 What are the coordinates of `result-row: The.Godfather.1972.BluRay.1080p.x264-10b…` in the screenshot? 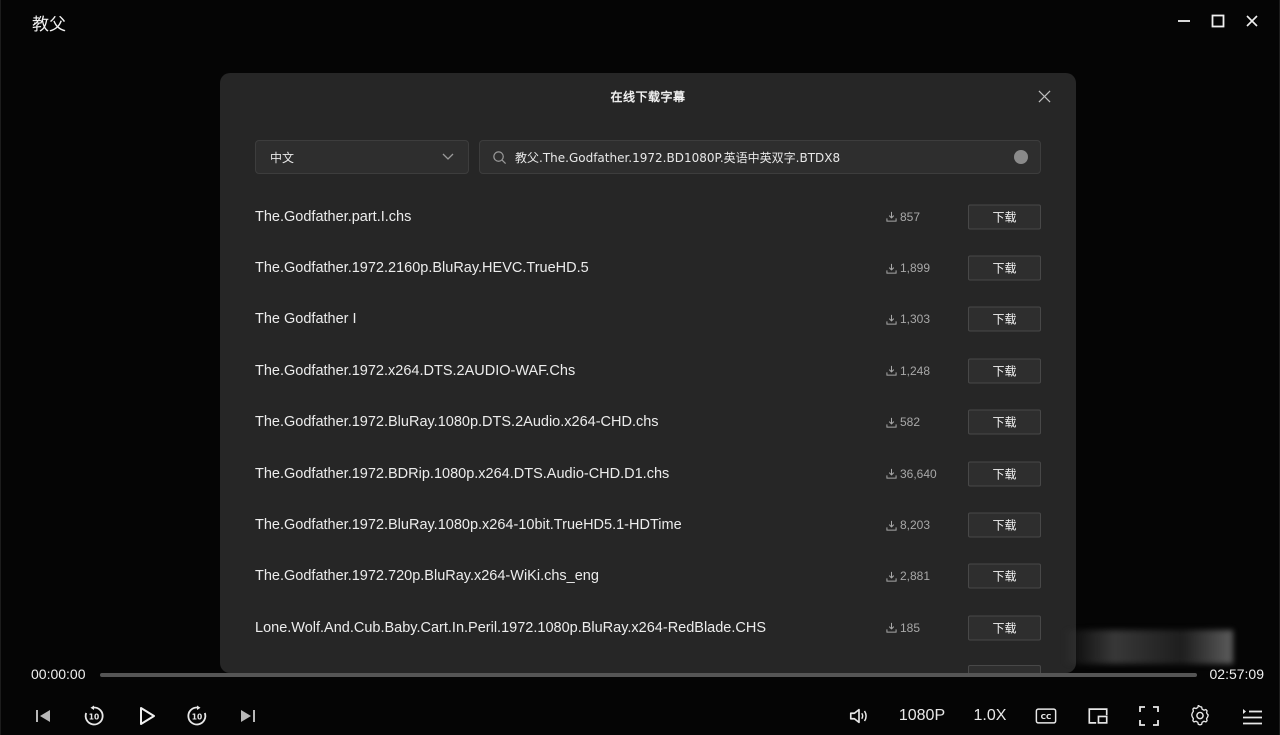 It's located at (648, 524).